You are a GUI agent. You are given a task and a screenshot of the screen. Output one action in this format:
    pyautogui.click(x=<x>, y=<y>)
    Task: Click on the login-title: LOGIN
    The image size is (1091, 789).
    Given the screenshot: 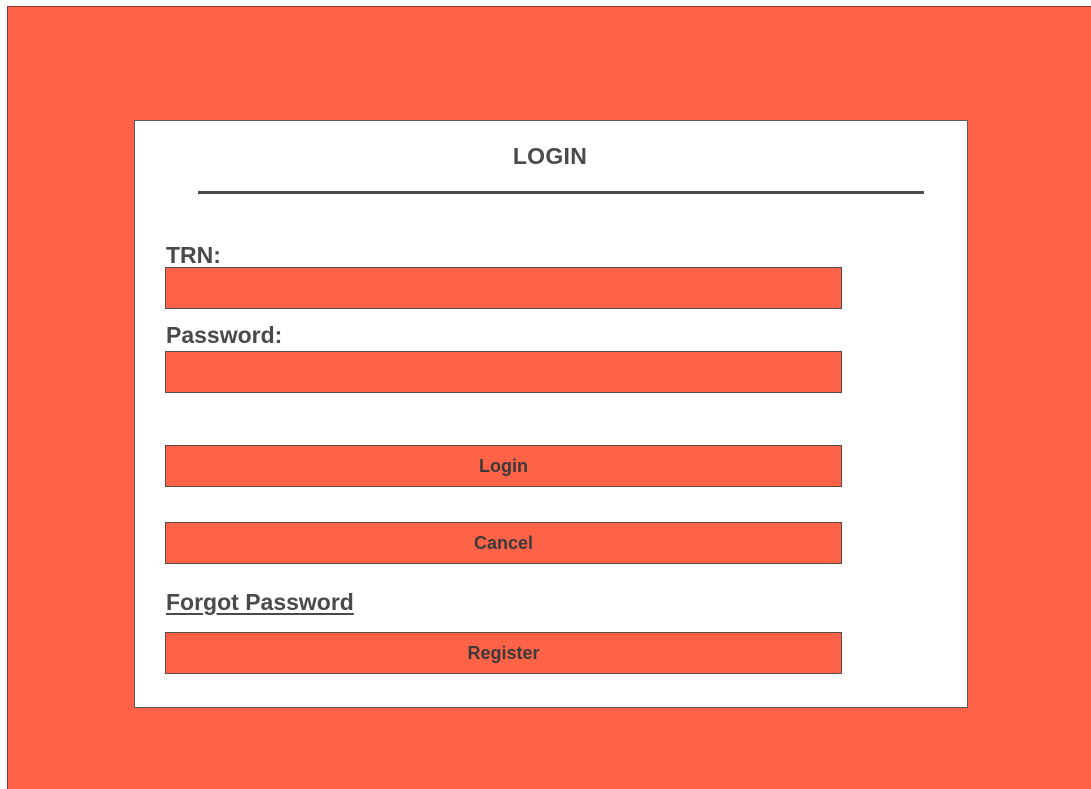 What is the action you would take?
    pyautogui.click(x=550, y=156)
    